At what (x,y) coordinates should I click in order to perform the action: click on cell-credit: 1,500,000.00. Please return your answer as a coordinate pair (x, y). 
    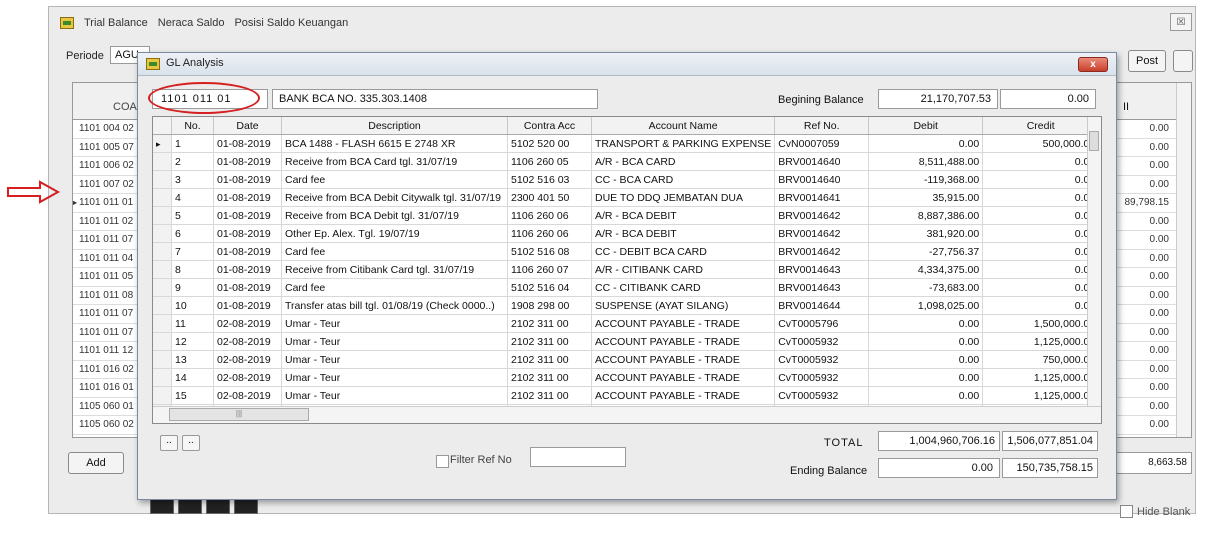
    Looking at the image, I should click on (1041, 323).